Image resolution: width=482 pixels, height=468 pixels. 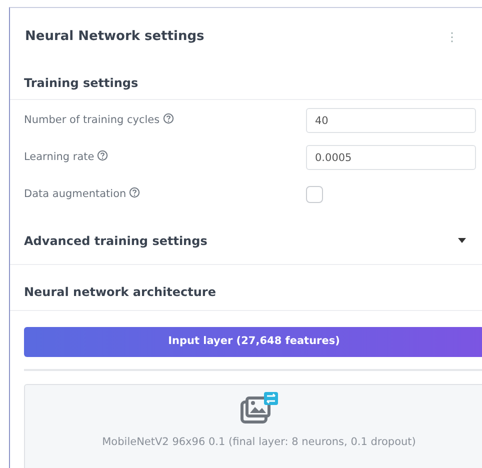 What do you see at coordinates (75, 194) in the screenshot?
I see `field-label: Data augmentation` at bounding box center [75, 194].